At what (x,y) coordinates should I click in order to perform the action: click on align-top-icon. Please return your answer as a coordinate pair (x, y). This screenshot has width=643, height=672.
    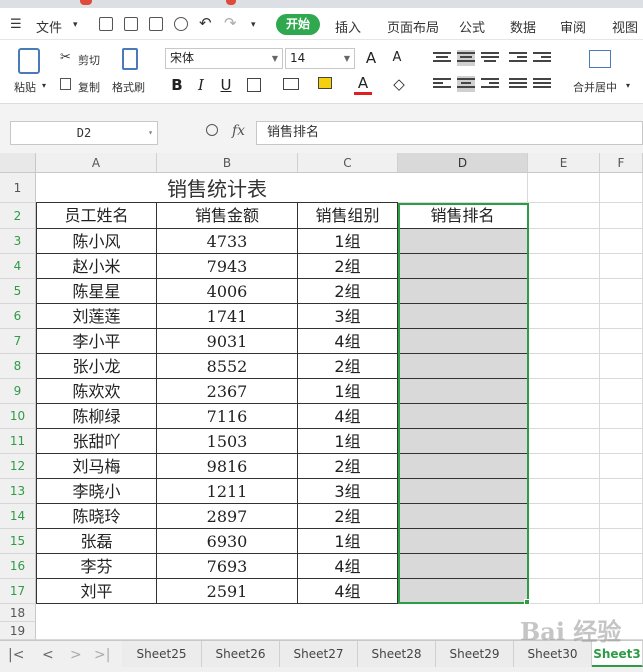
    Looking at the image, I should click on (442, 58).